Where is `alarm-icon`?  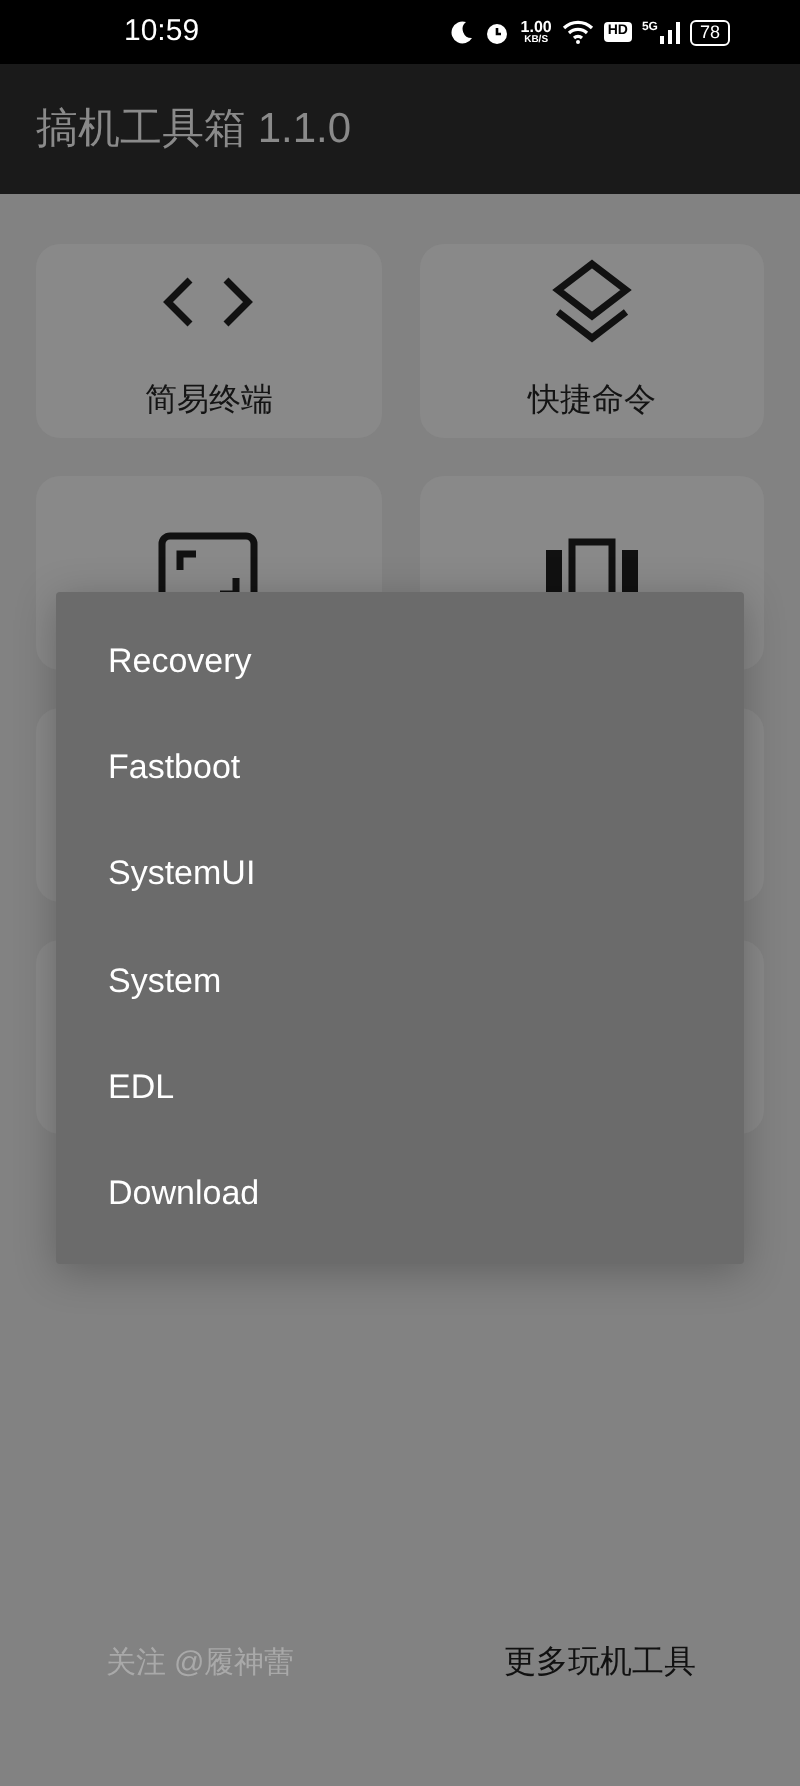
alarm-icon is located at coordinates (497, 32).